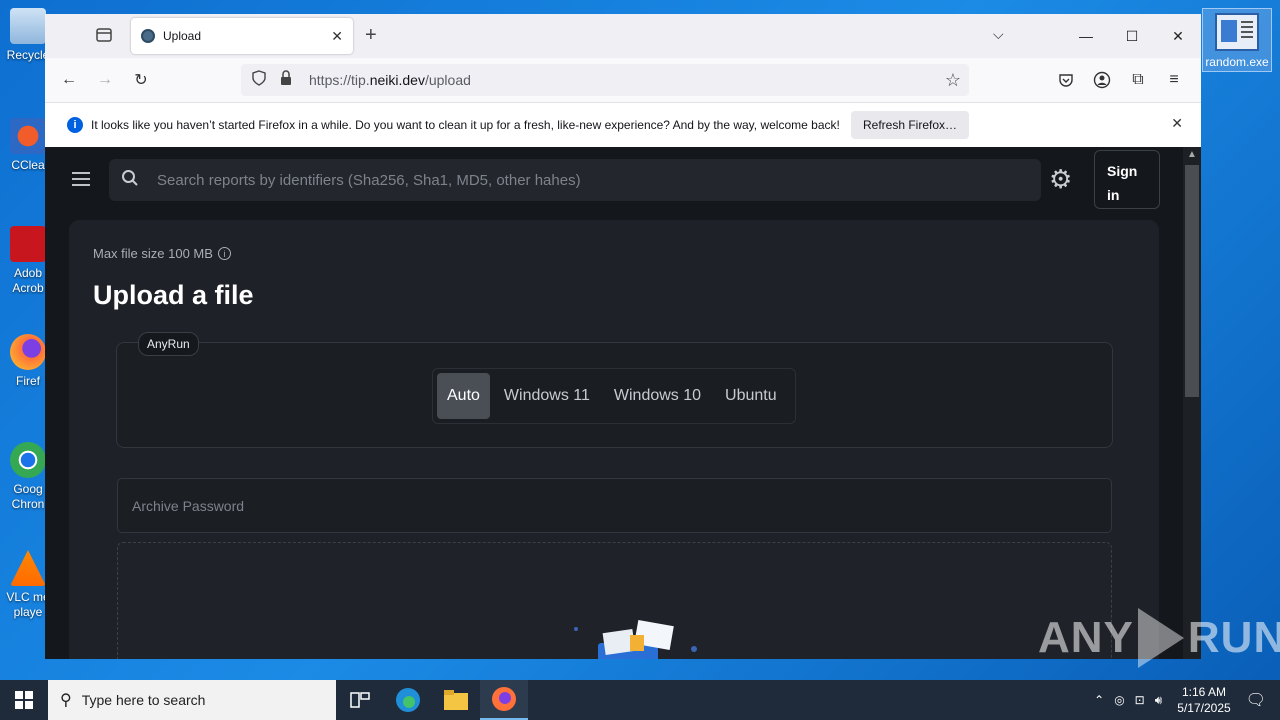 This screenshot has width=1280, height=720. Describe the element at coordinates (188, 505) in the screenshot. I see `archive-password-placeholder: Archive Password` at that location.